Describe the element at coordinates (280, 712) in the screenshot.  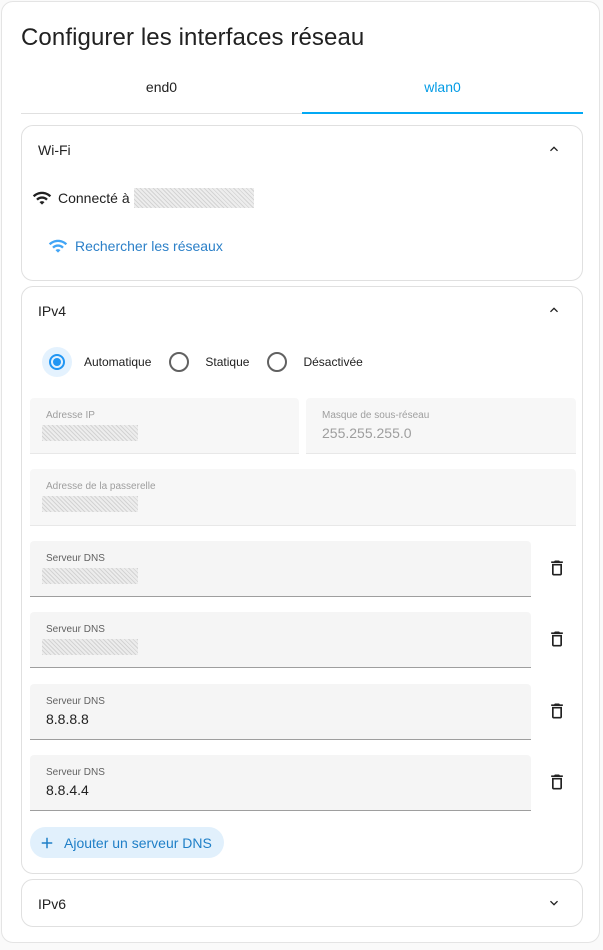
I see `dns-server-field: Serveur DNS 8.8.8.8` at that location.